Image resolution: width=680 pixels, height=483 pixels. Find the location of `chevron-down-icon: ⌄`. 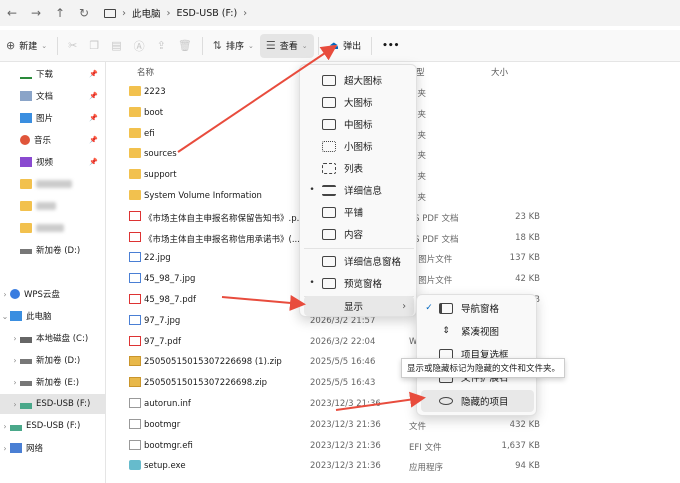

chevron-down-icon: ⌄ is located at coordinates (5, 316).